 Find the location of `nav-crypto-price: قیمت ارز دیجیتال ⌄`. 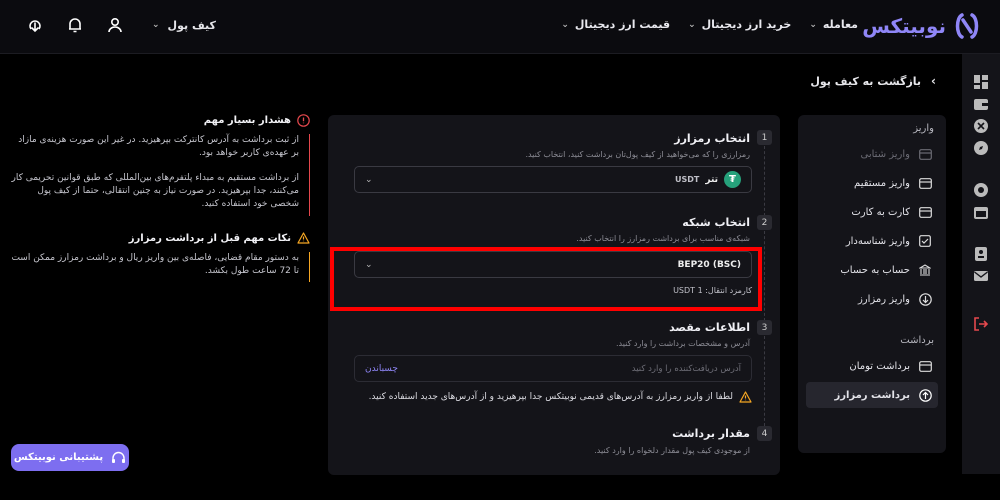

nav-crypto-price: قیمت ارز دیجیتال ⌄ is located at coordinates (615, 24).